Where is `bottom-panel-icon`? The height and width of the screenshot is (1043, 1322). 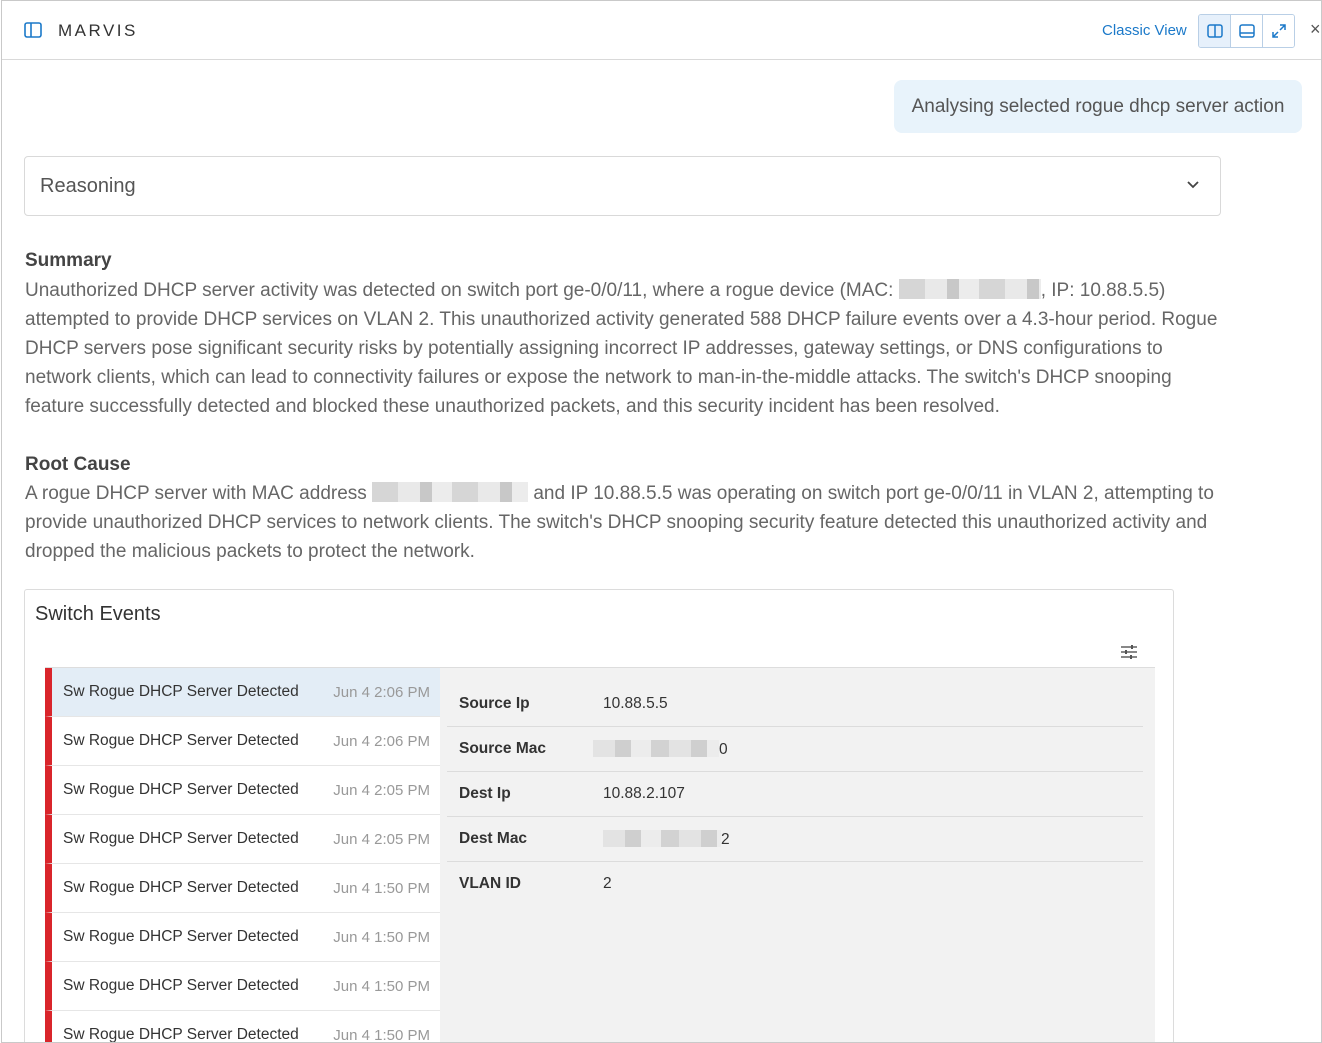 bottom-panel-icon is located at coordinates (1247, 31).